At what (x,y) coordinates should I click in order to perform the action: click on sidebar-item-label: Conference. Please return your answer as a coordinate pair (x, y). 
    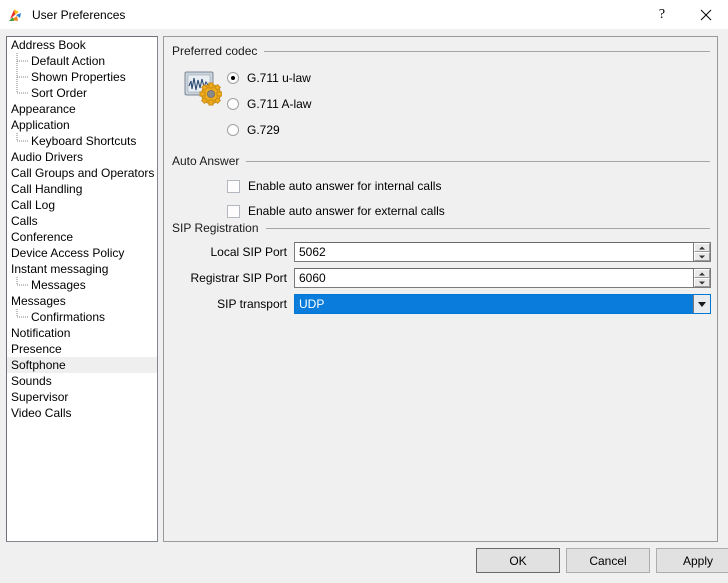
    Looking at the image, I should click on (42, 237).